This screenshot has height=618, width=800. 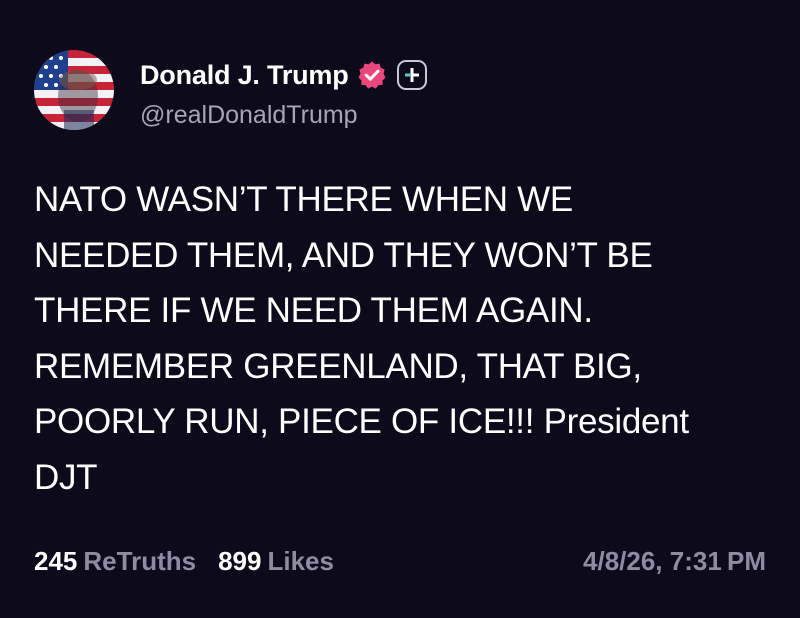 I want to click on author-handle: @realDonaldTrump, so click(x=249, y=115).